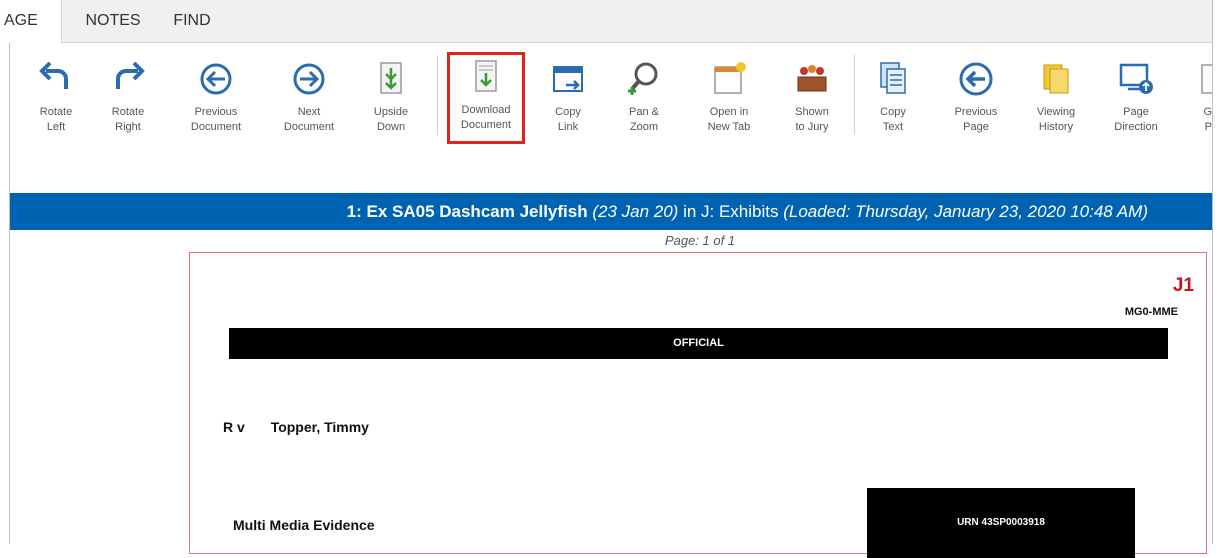 This screenshot has height=558, width=1218. What do you see at coordinates (234, 427) in the screenshot?
I see `case-prefix: R v` at bounding box center [234, 427].